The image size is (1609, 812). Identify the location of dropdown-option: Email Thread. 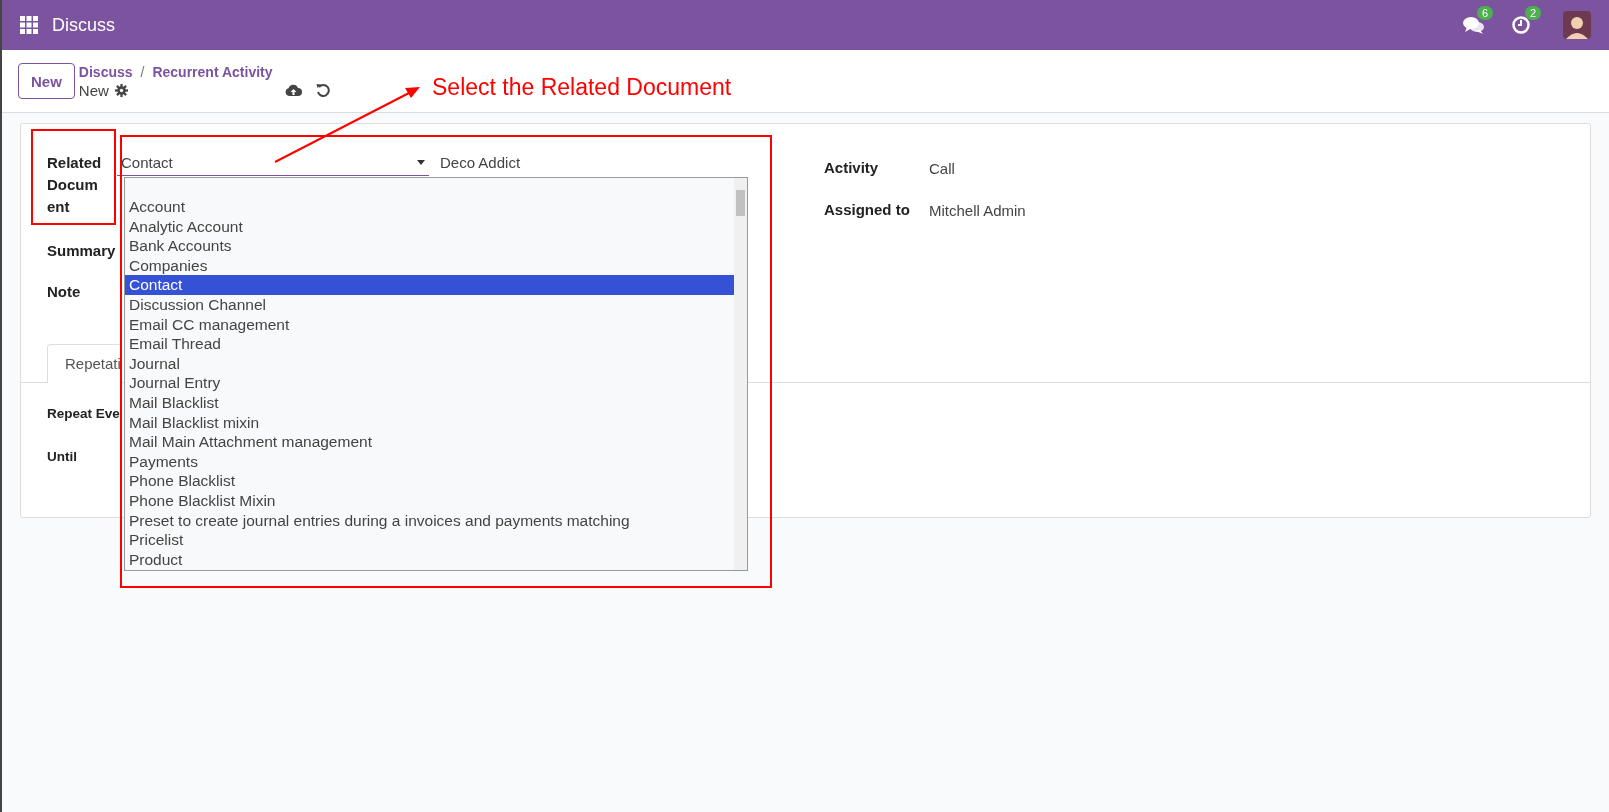
(429, 344).